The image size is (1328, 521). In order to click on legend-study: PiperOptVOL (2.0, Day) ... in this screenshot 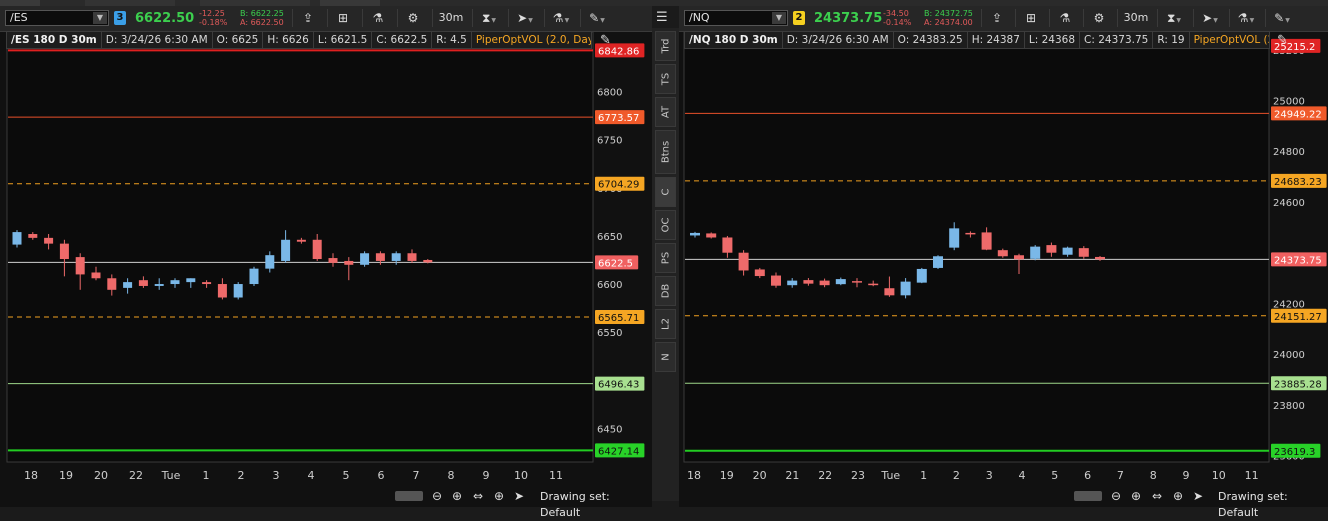, I will do `click(531, 40)`.